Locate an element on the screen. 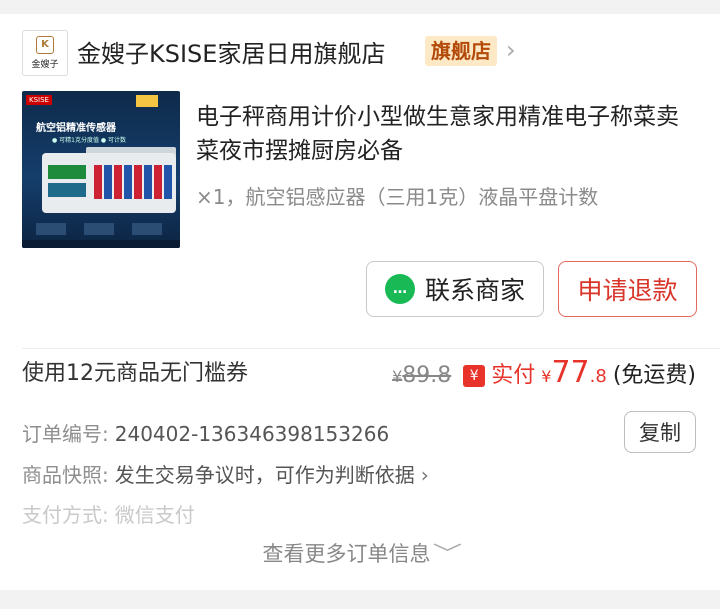  snapshot-row: 商品快照: 发生交易争议时，可作为判断依据 › is located at coordinates (225, 473).